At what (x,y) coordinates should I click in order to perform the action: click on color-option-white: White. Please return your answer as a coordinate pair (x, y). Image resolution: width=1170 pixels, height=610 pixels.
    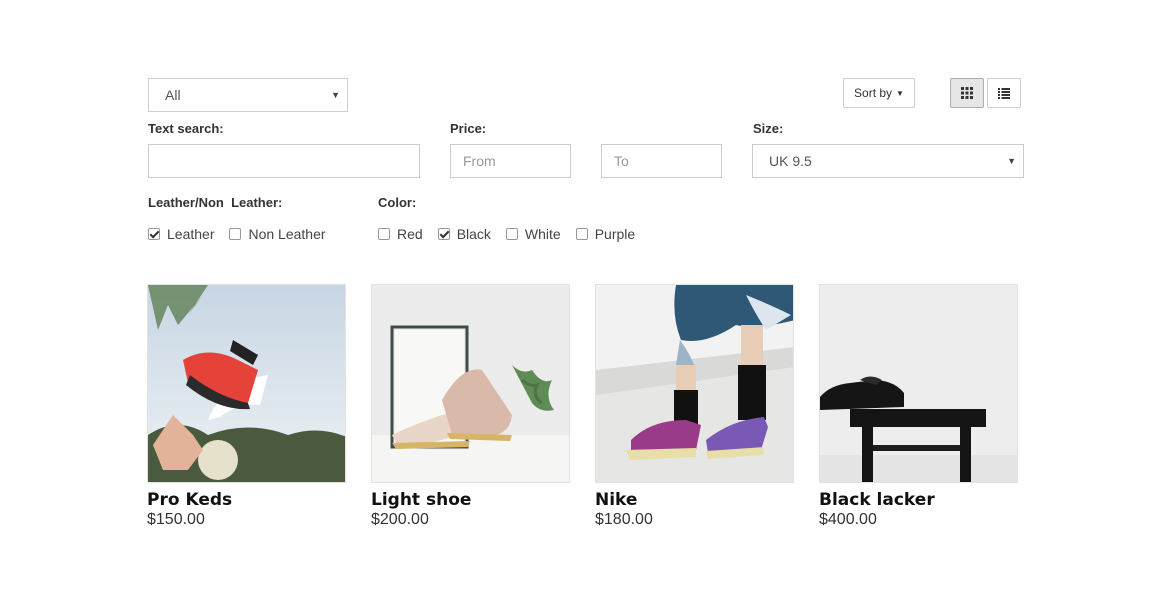
    Looking at the image, I should click on (533, 234).